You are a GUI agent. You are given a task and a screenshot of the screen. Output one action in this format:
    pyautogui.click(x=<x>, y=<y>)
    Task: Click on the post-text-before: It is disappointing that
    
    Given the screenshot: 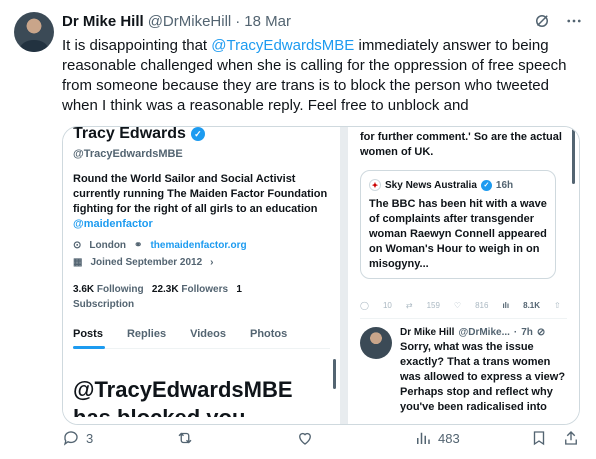 What is the action you would take?
    pyautogui.click(x=137, y=45)
    